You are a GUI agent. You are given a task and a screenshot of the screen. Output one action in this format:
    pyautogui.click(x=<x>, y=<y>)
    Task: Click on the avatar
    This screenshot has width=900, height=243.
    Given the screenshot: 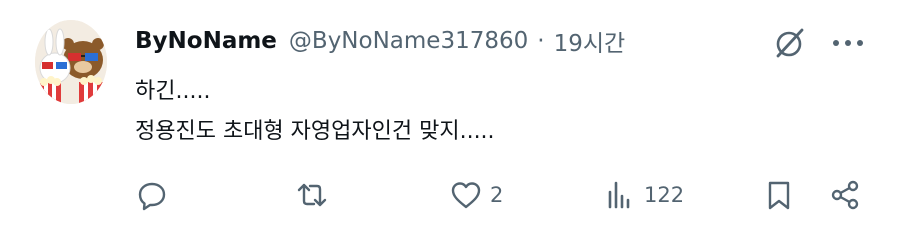 What is the action you would take?
    pyautogui.click(x=71, y=62)
    